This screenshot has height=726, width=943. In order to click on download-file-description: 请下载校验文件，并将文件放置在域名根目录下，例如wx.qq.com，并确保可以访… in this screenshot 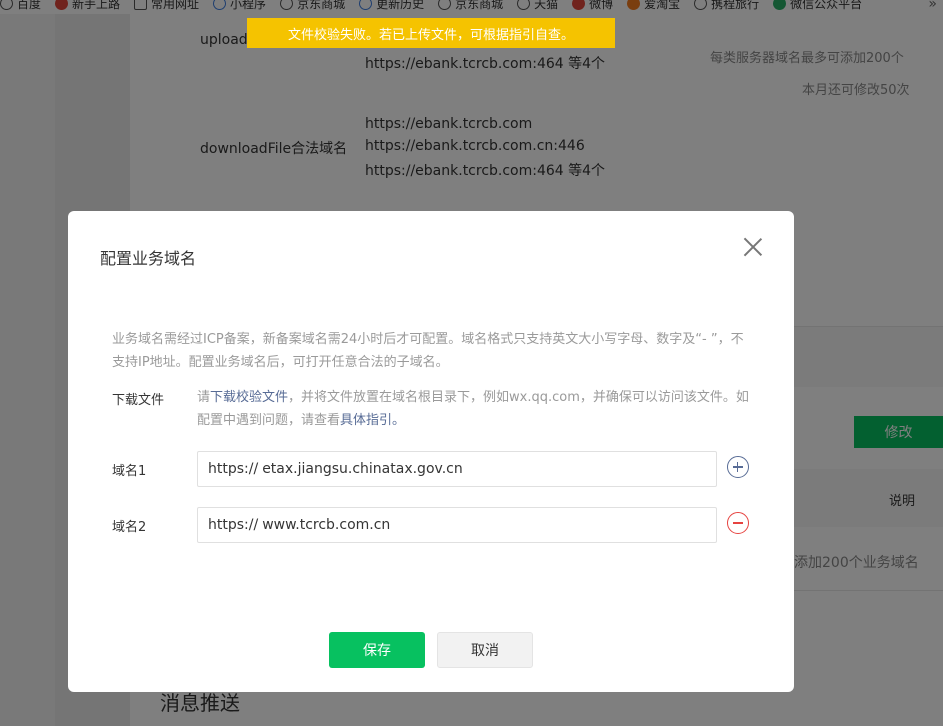, I will do `click(477, 409)`.